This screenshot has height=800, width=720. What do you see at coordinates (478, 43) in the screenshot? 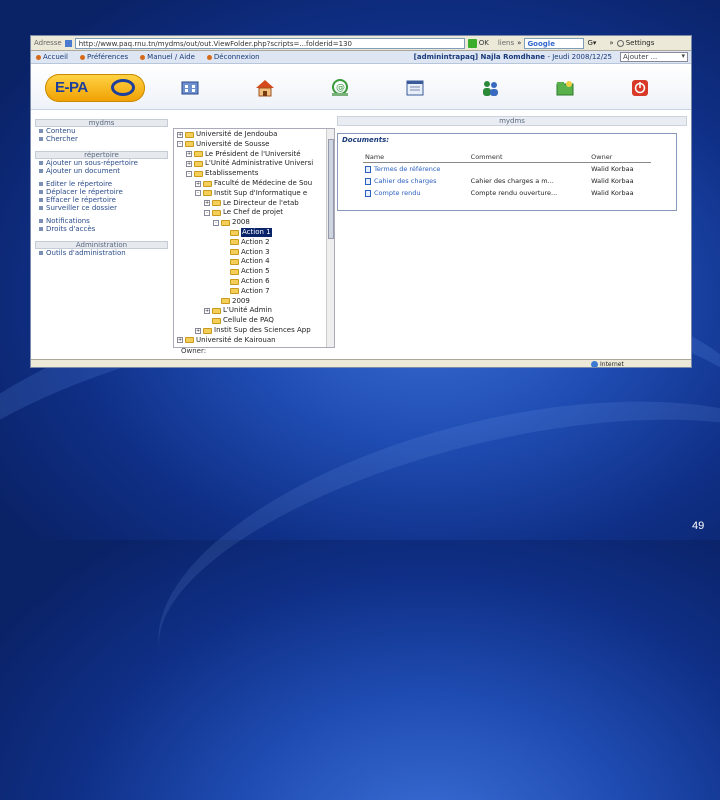
I see `go-button: OK` at bounding box center [478, 43].